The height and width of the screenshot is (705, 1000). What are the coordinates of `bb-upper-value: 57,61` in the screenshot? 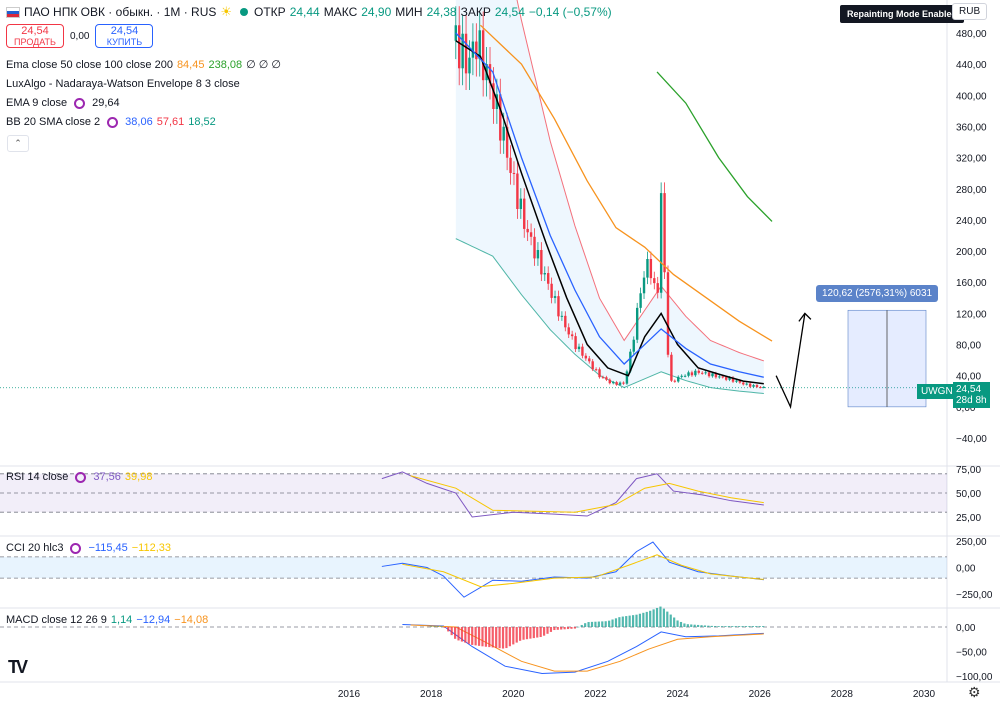 It's located at (170, 122).